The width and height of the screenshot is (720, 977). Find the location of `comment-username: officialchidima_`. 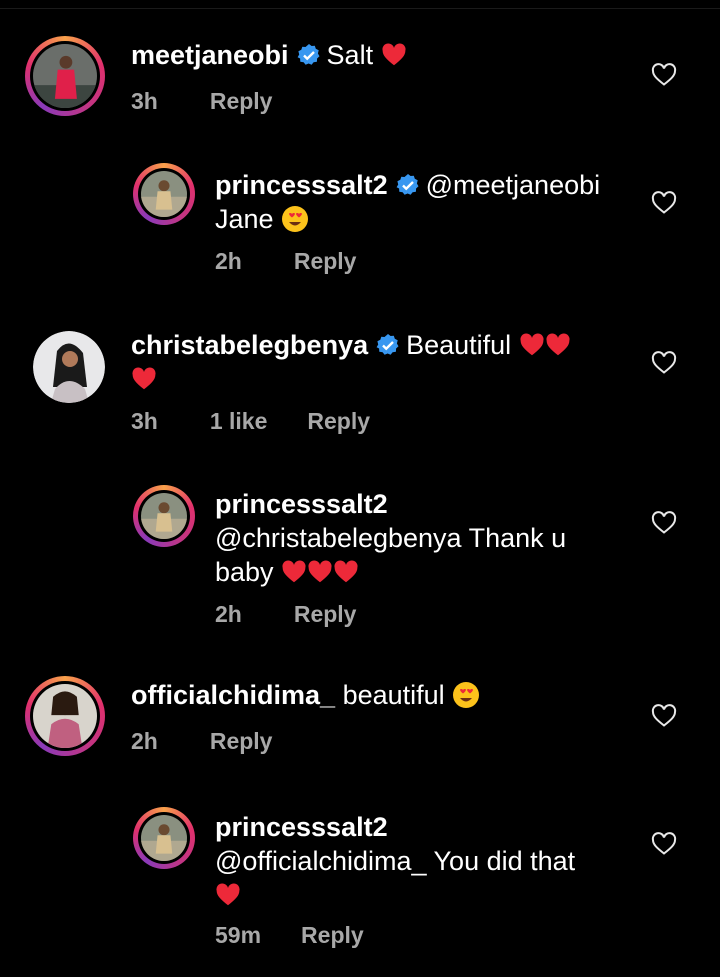

comment-username: officialchidima_ is located at coordinates (233, 695).